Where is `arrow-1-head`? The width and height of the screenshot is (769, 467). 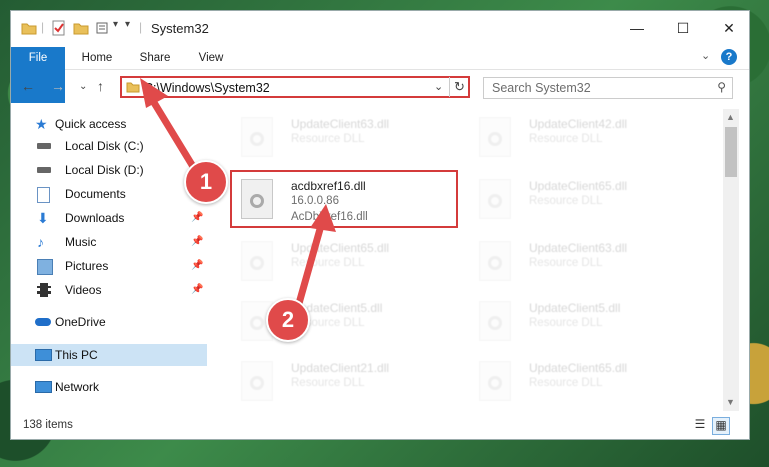
arrow-1-head is located at coordinates (154, 93).